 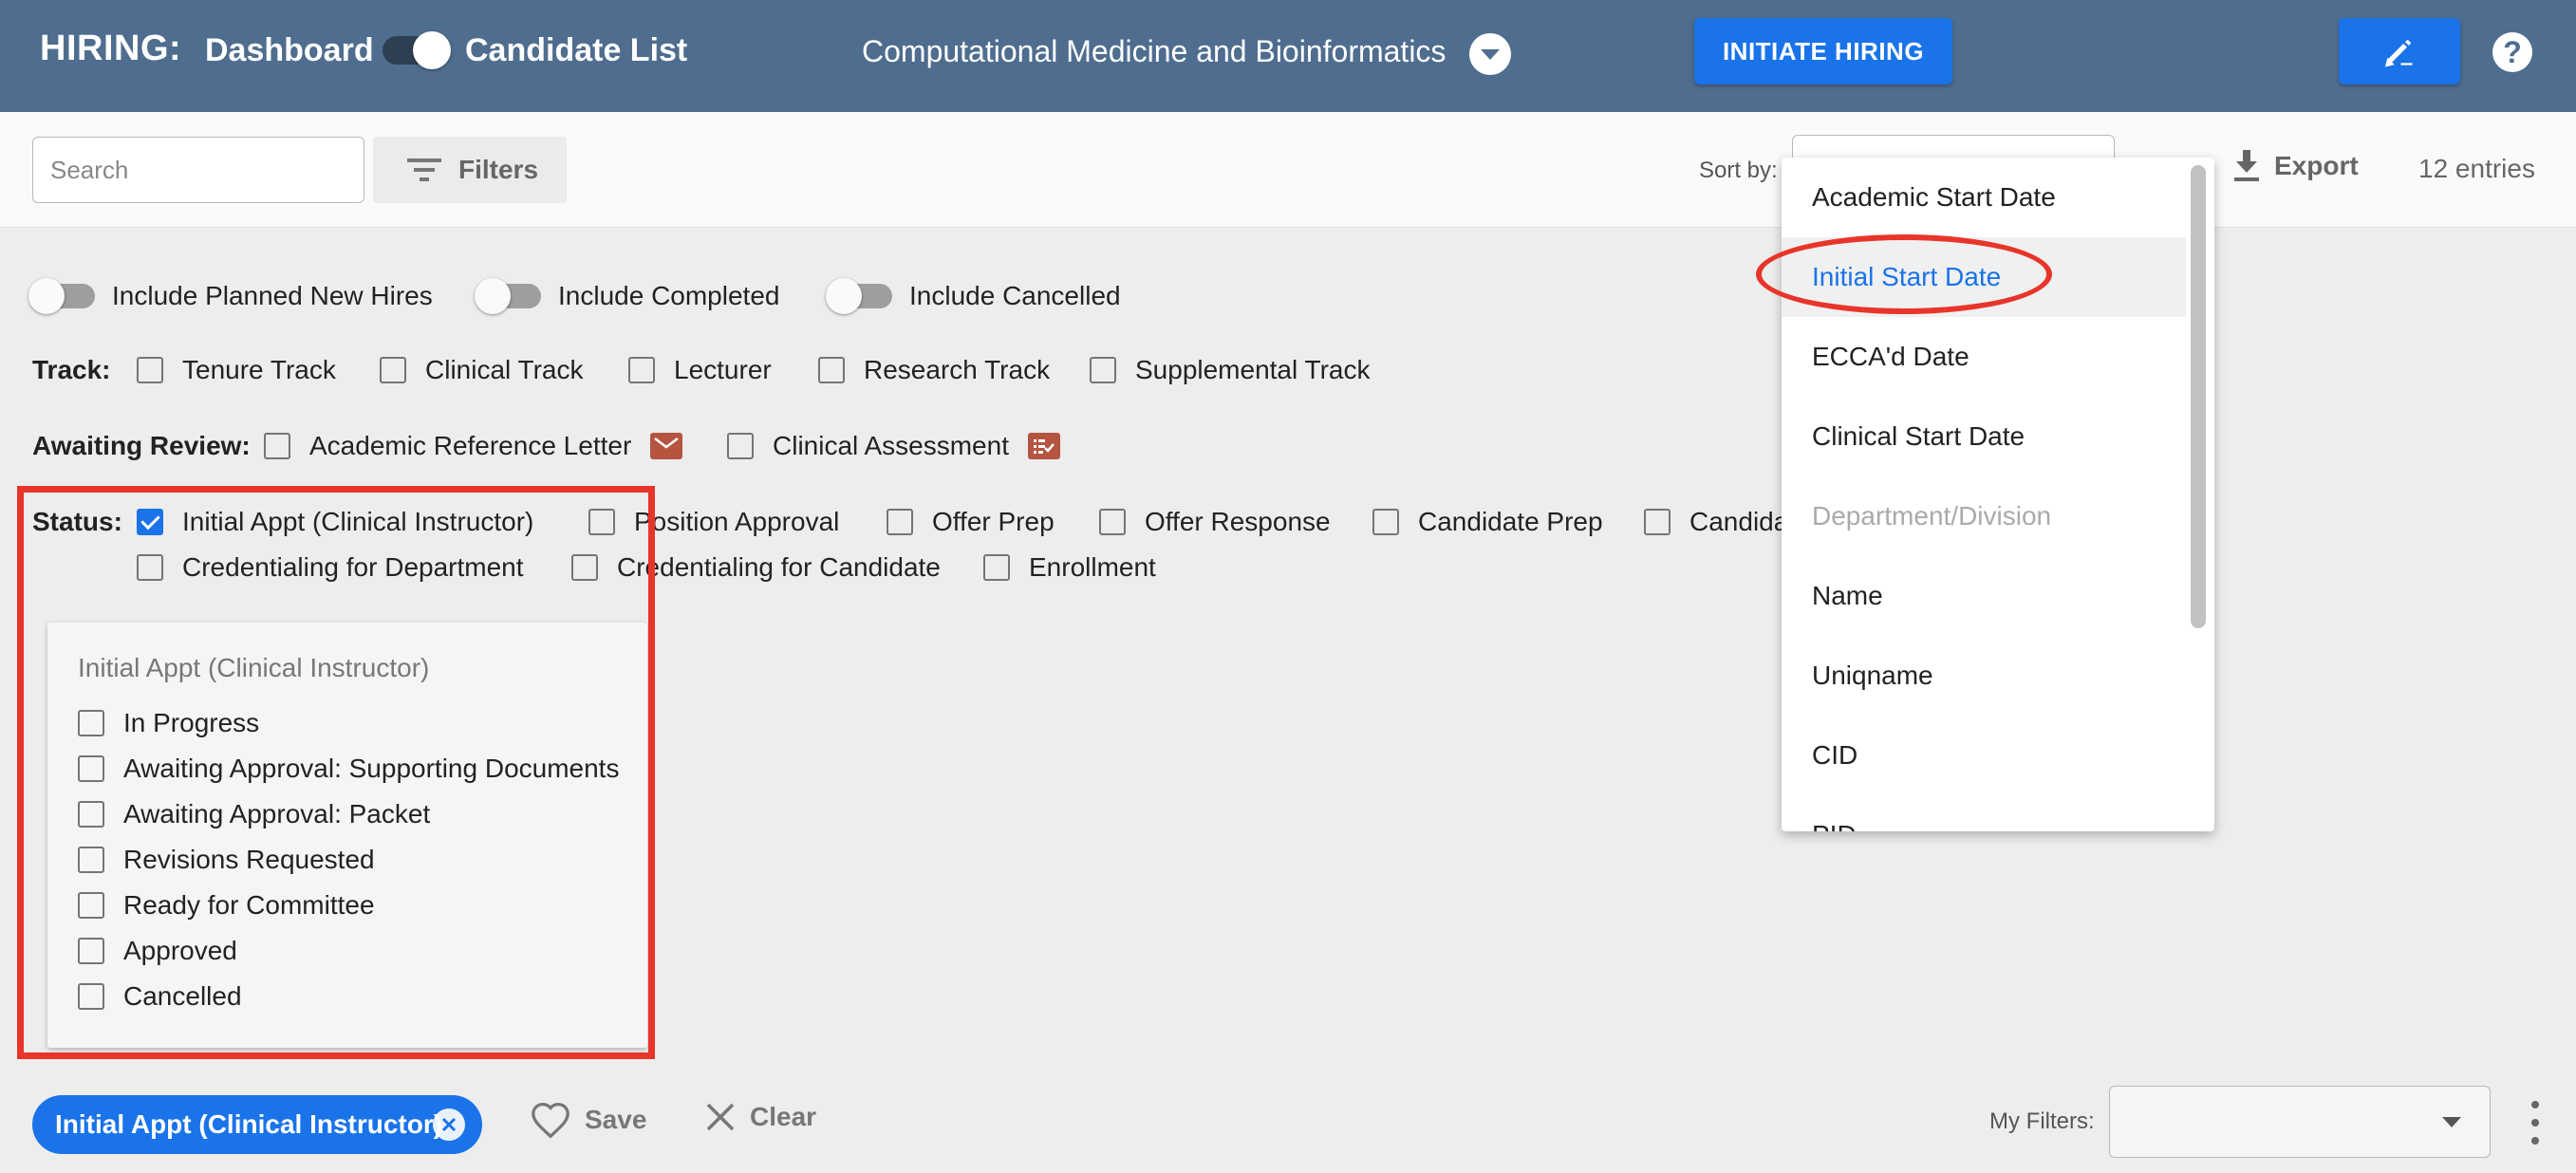 I want to click on toggle-label: Include Planned New Hires, so click(x=272, y=295).